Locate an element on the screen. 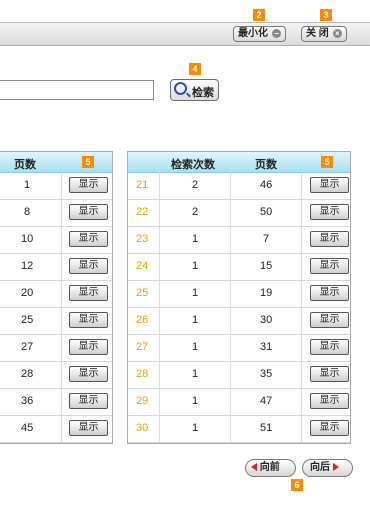 Image resolution: width=370 pixels, height=510 pixels. annotation-badge-minimize: 2 is located at coordinates (259, 15).